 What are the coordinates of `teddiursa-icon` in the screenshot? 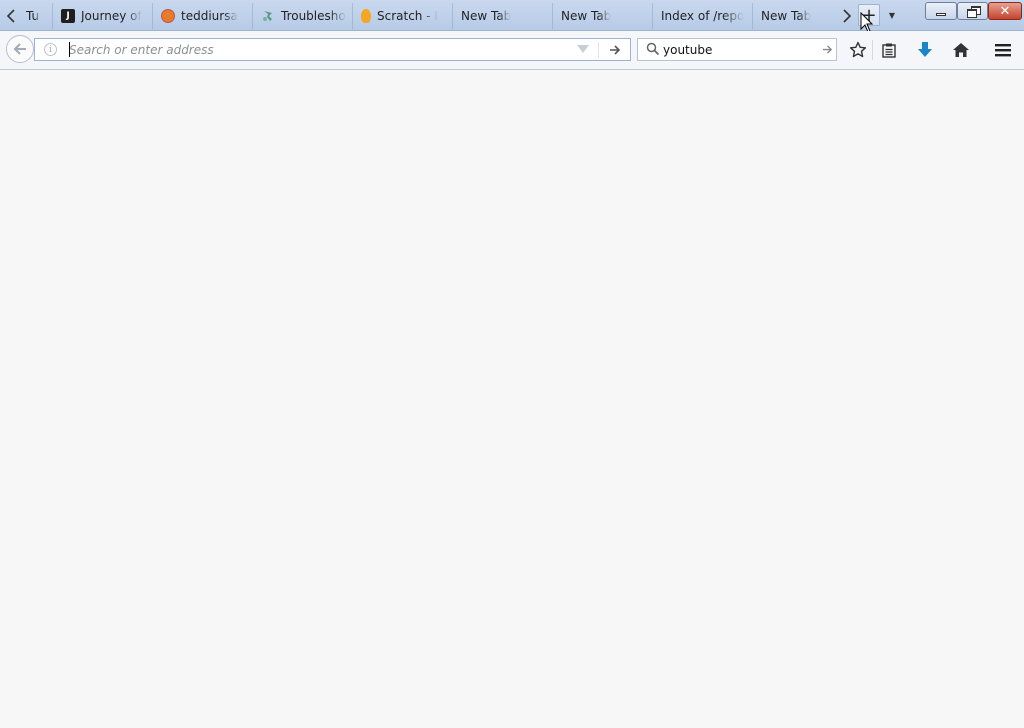 It's located at (168, 16).